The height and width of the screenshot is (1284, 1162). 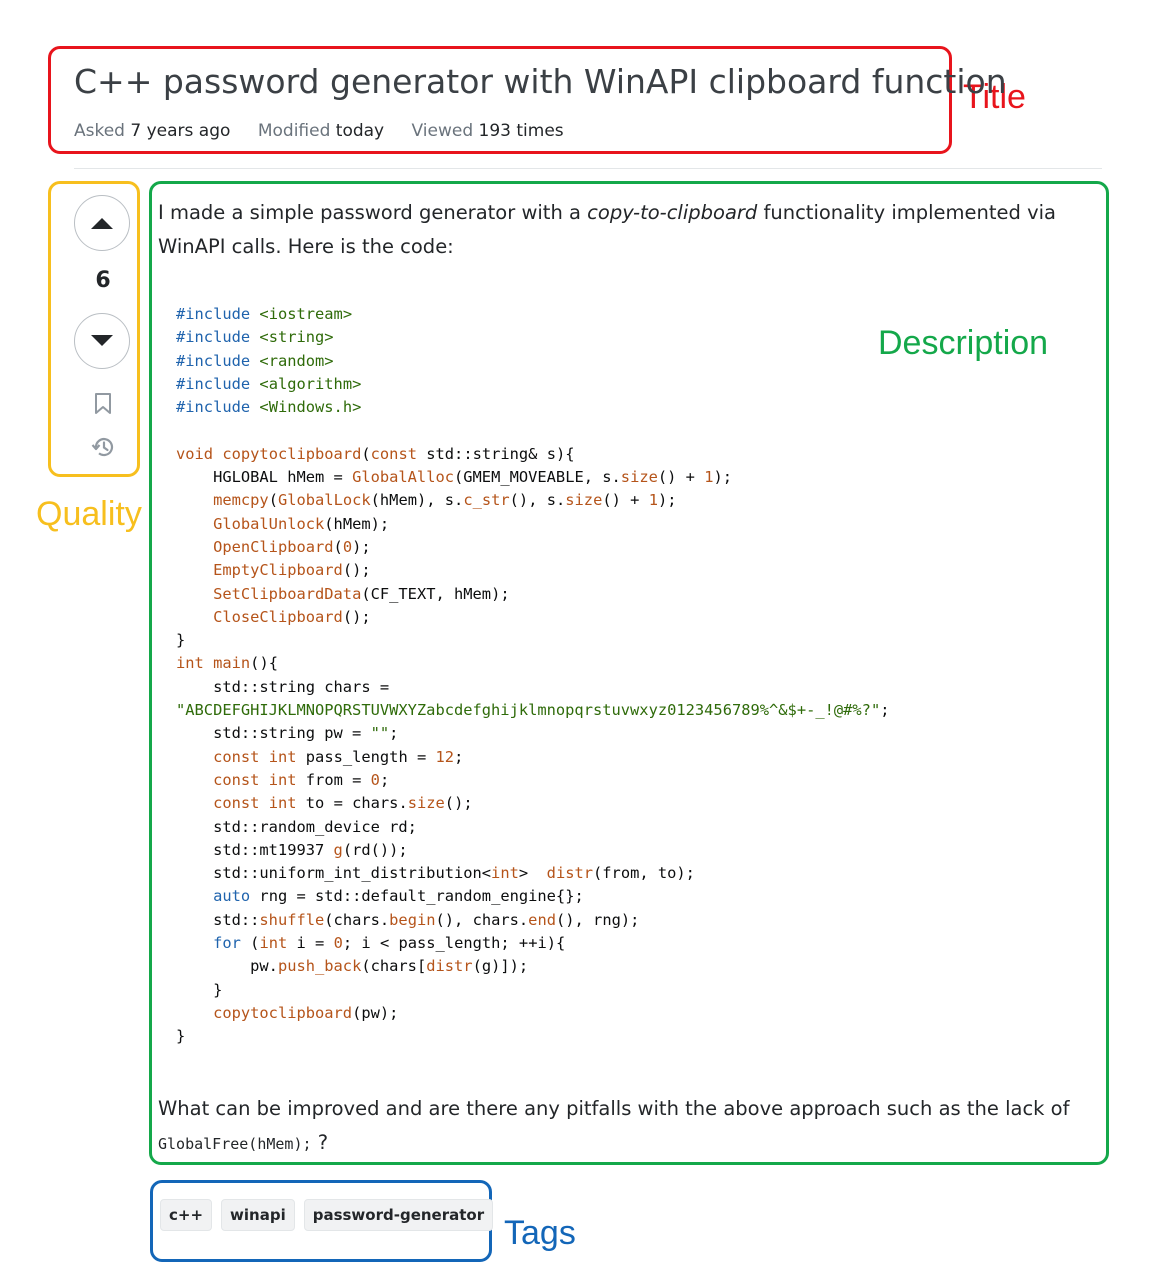 I want to click on description-annotation-label: Description, so click(x=963, y=343).